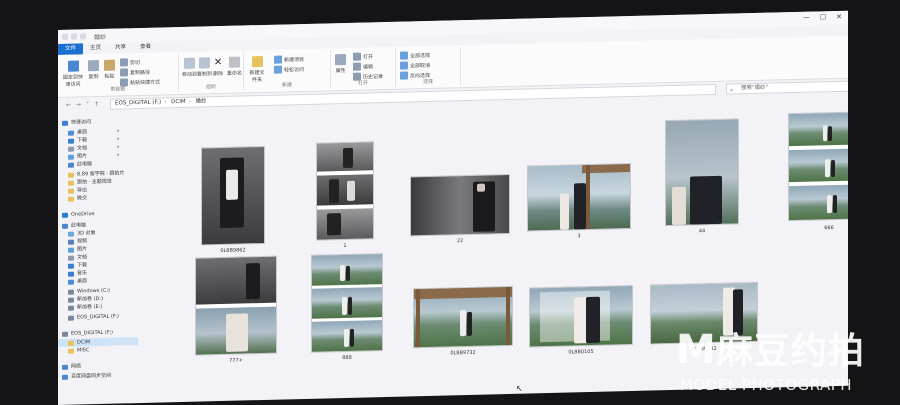 This screenshot has width=900, height=405. Describe the element at coordinates (82, 241) in the screenshot. I see `sidebar-item-label: 视频` at that location.